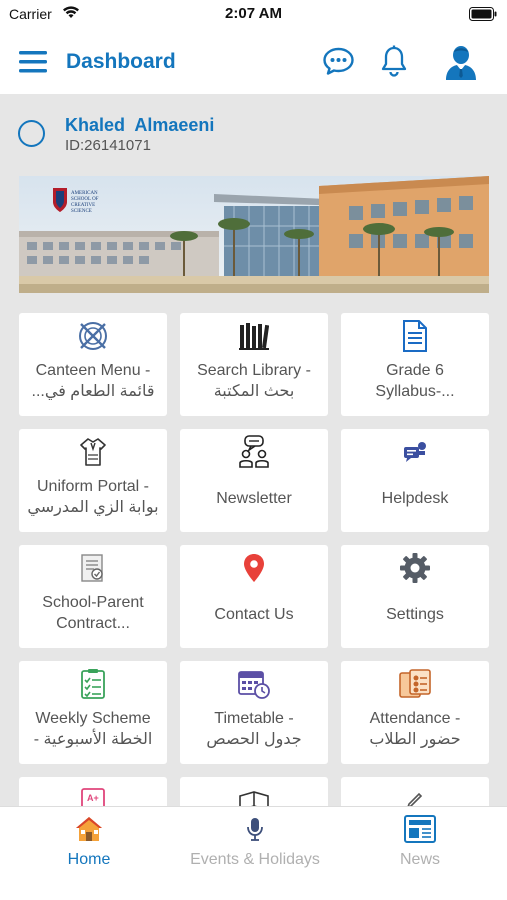  What do you see at coordinates (140, 125) in the screenshot?
I see `user-name: Khaled Almaeeni` at bounding box center [140, 125].